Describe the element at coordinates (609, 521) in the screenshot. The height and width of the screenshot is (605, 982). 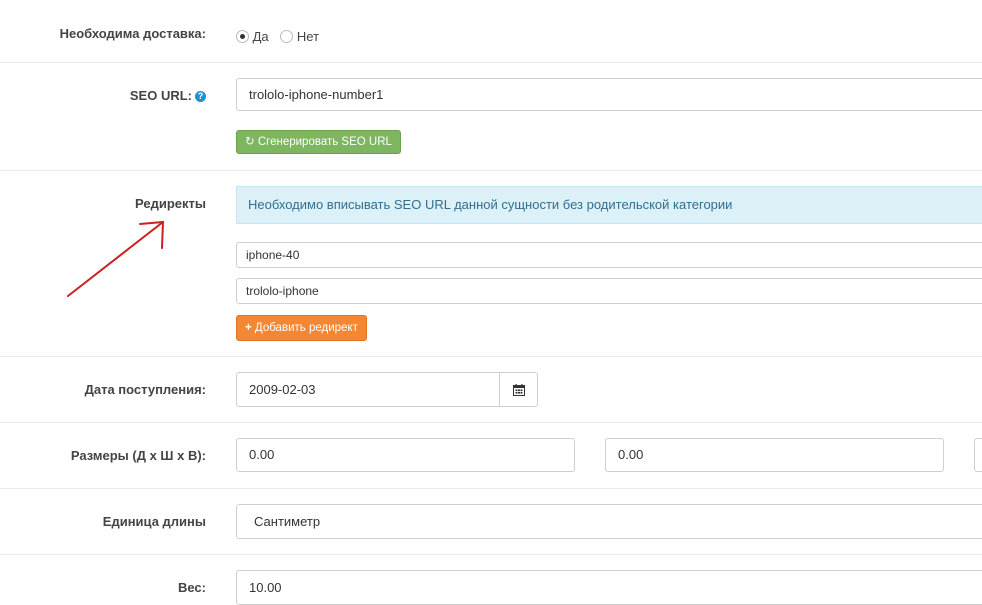
I see `length-unit-select: Сантиметр` at that location.